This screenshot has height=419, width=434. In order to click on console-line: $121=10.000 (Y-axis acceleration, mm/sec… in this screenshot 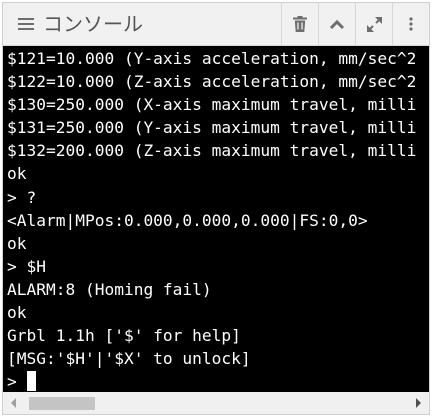, I will do `click(212, 58)`.